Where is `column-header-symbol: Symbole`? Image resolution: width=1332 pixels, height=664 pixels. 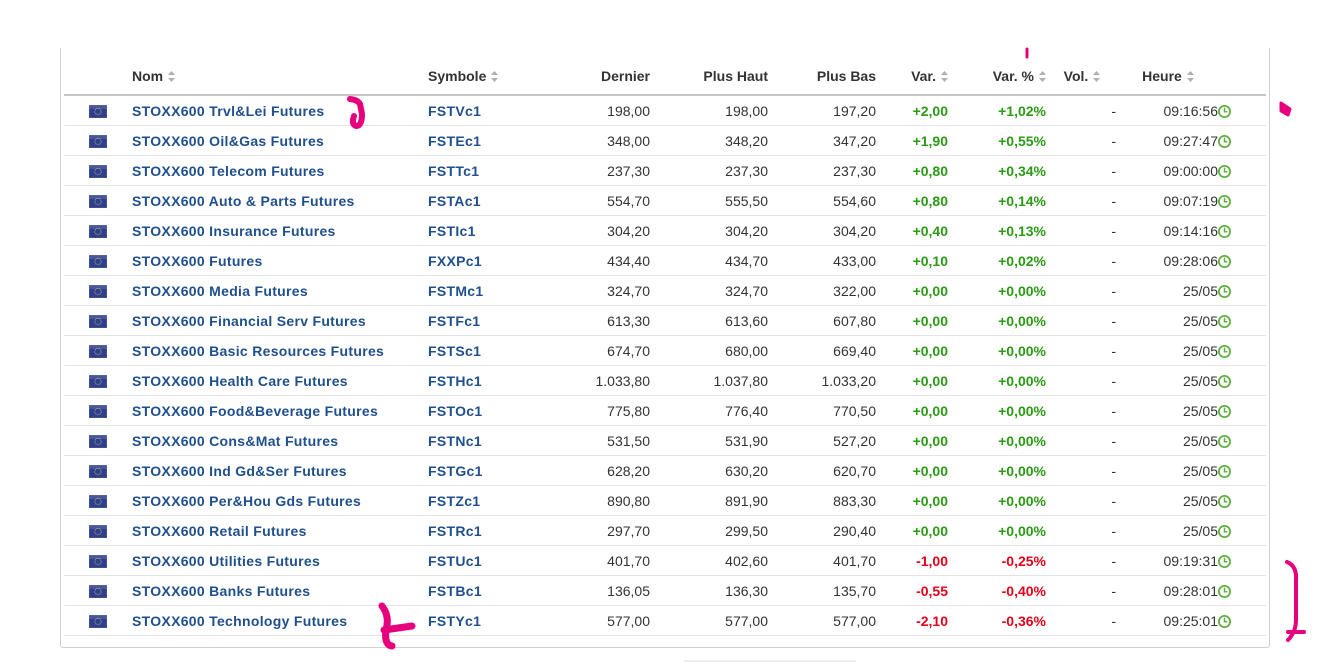
column-header-symbol: Symbole is located at coordinates (487, 77).